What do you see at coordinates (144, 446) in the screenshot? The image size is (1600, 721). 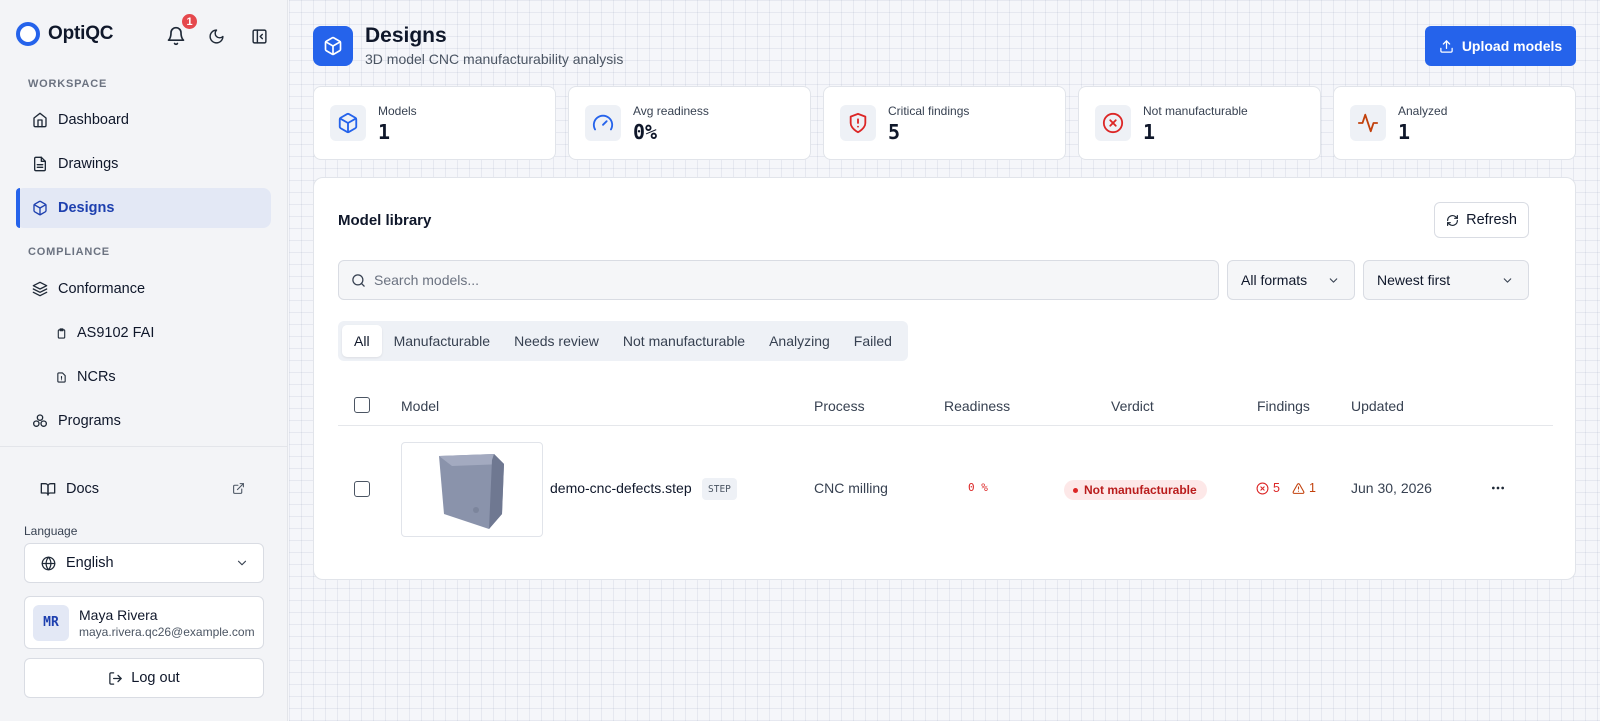 I see `sidebar-divider` at bounding box center [144, 446].